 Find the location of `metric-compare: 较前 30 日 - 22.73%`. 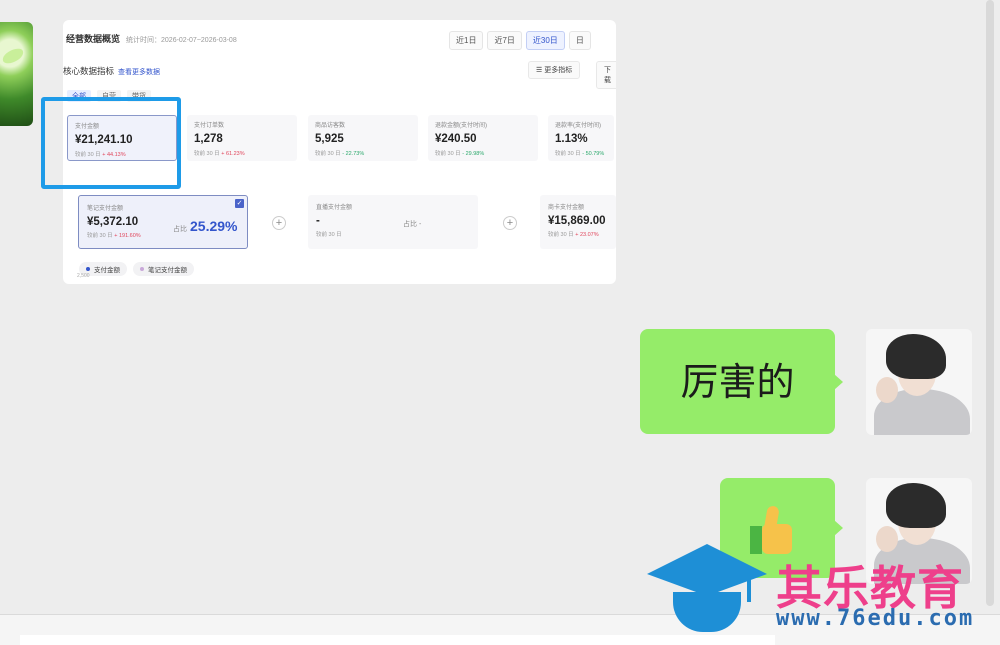

metric-compare: 较前 30 日 - 22.73% is located at coordinates (340, 154).